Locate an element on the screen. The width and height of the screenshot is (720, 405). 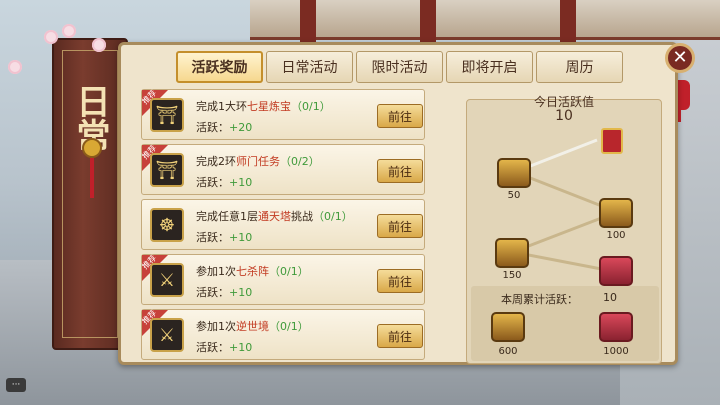
tab-limited-events: 限时活动 is located at coordinates (399, 67).